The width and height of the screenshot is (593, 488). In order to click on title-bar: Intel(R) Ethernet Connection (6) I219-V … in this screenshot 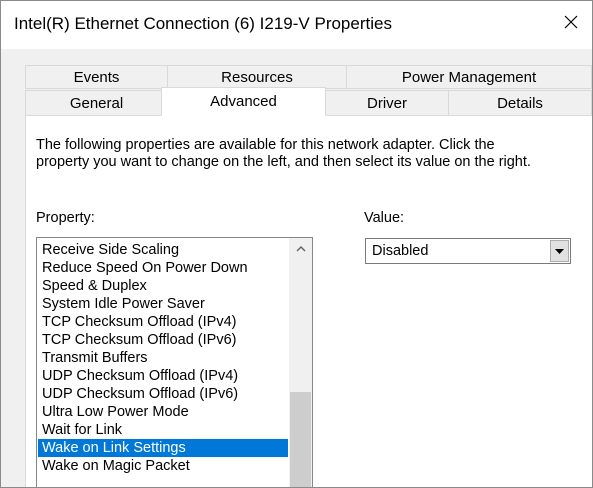, I will do `click(296, 25)`.